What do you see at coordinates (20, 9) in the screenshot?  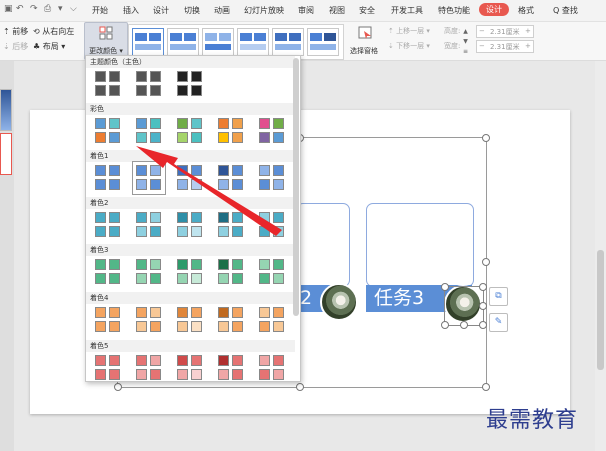 I see `undo-icon: ↶` at bounding box center [20, 9].